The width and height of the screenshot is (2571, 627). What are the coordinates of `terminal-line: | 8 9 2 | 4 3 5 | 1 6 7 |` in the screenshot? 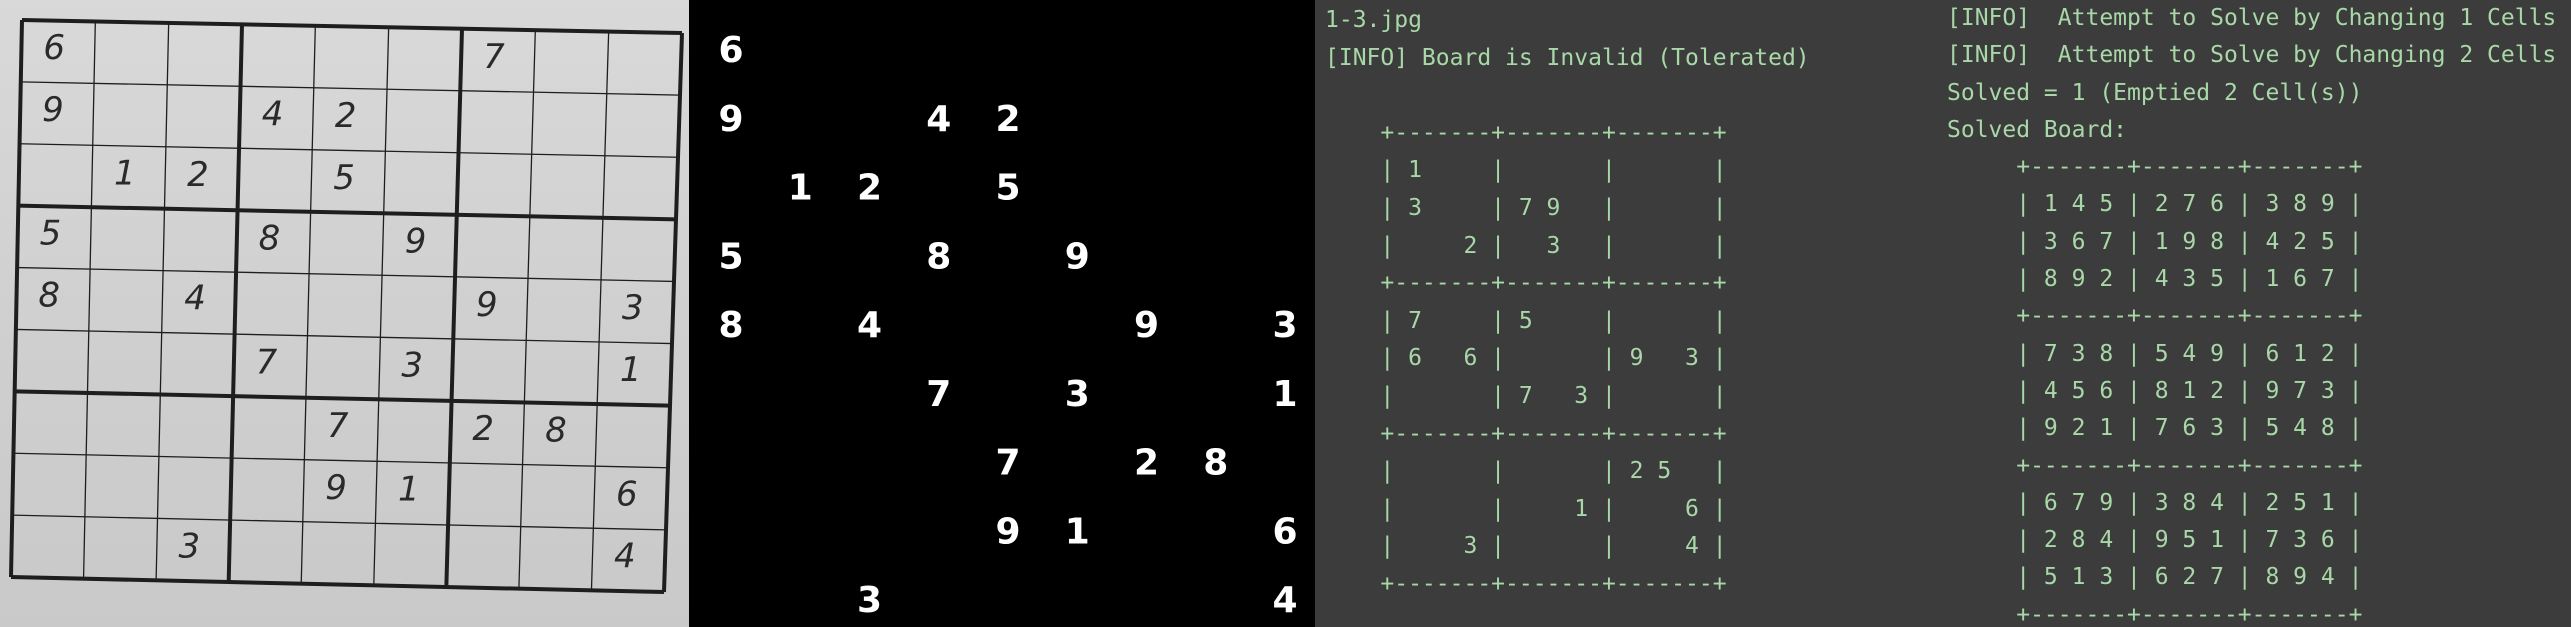 It's located at (2155, 279).